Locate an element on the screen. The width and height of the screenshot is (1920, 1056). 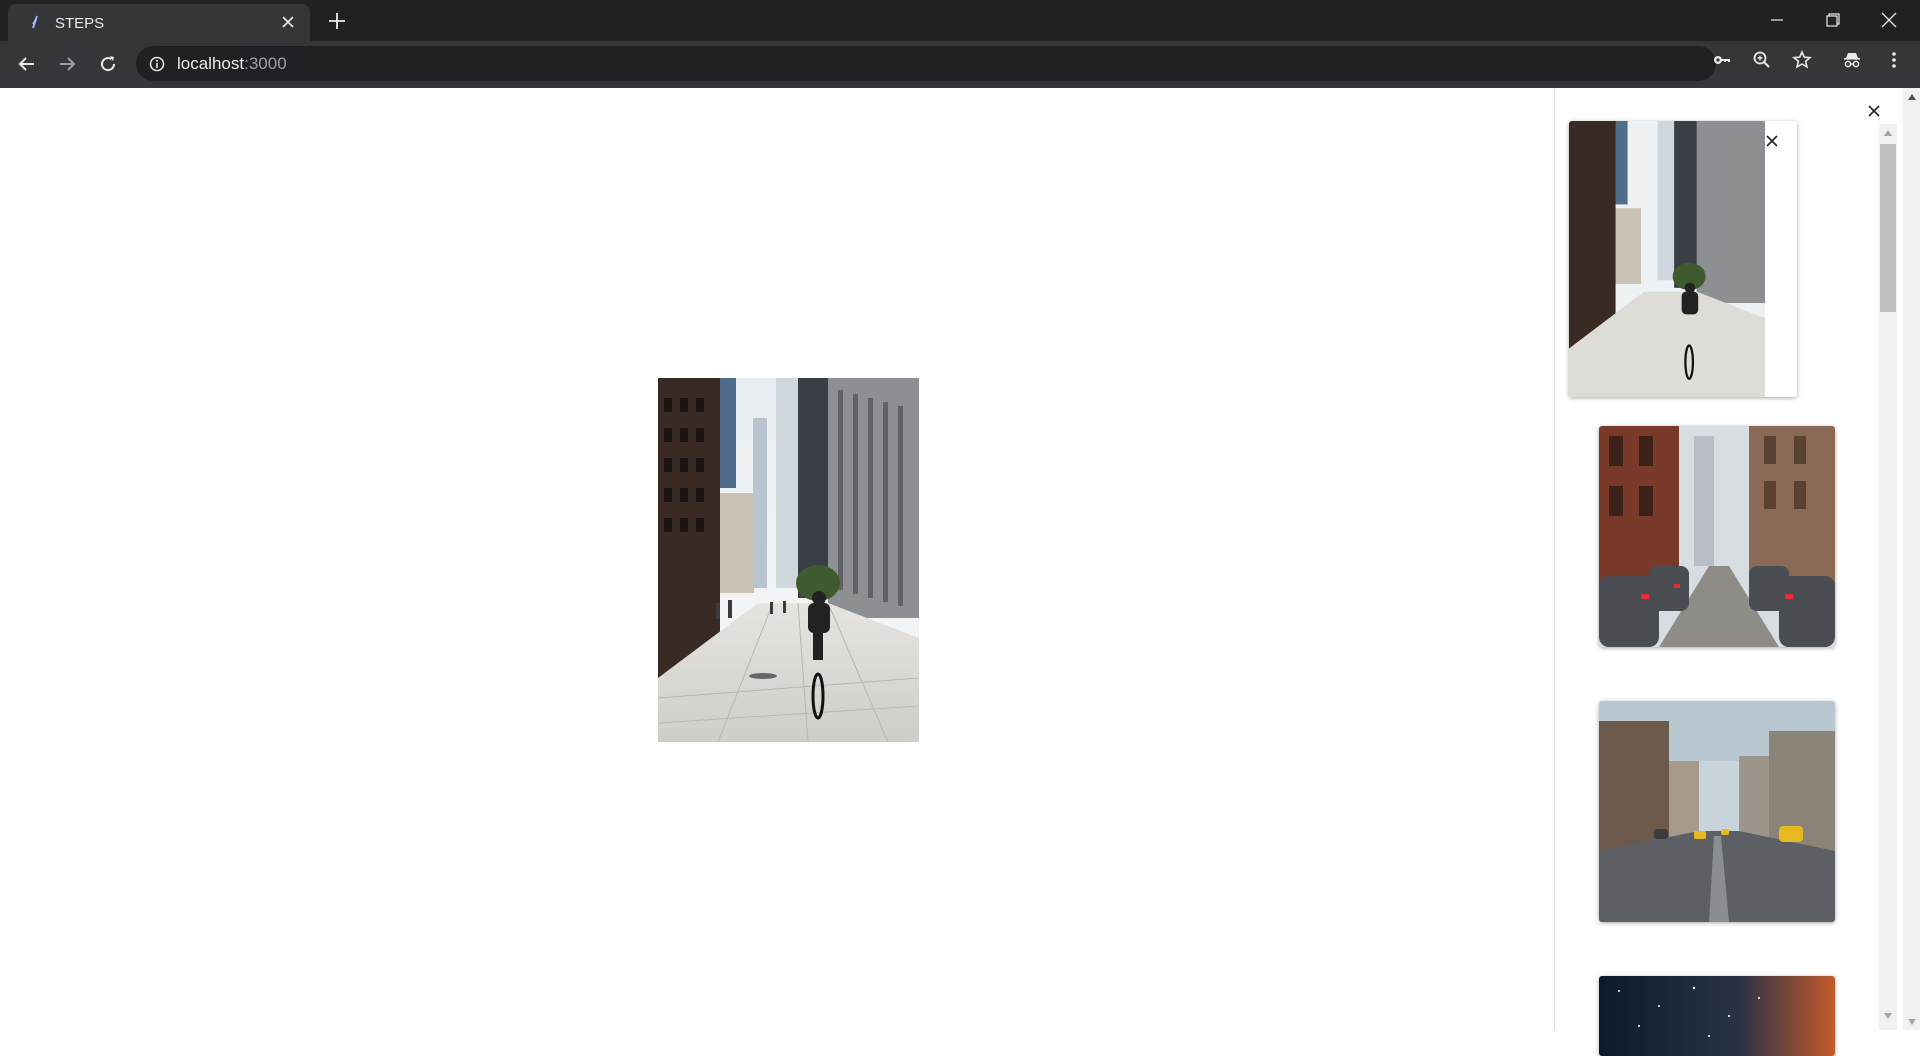
close-icon is located at coordinates (288, 22).